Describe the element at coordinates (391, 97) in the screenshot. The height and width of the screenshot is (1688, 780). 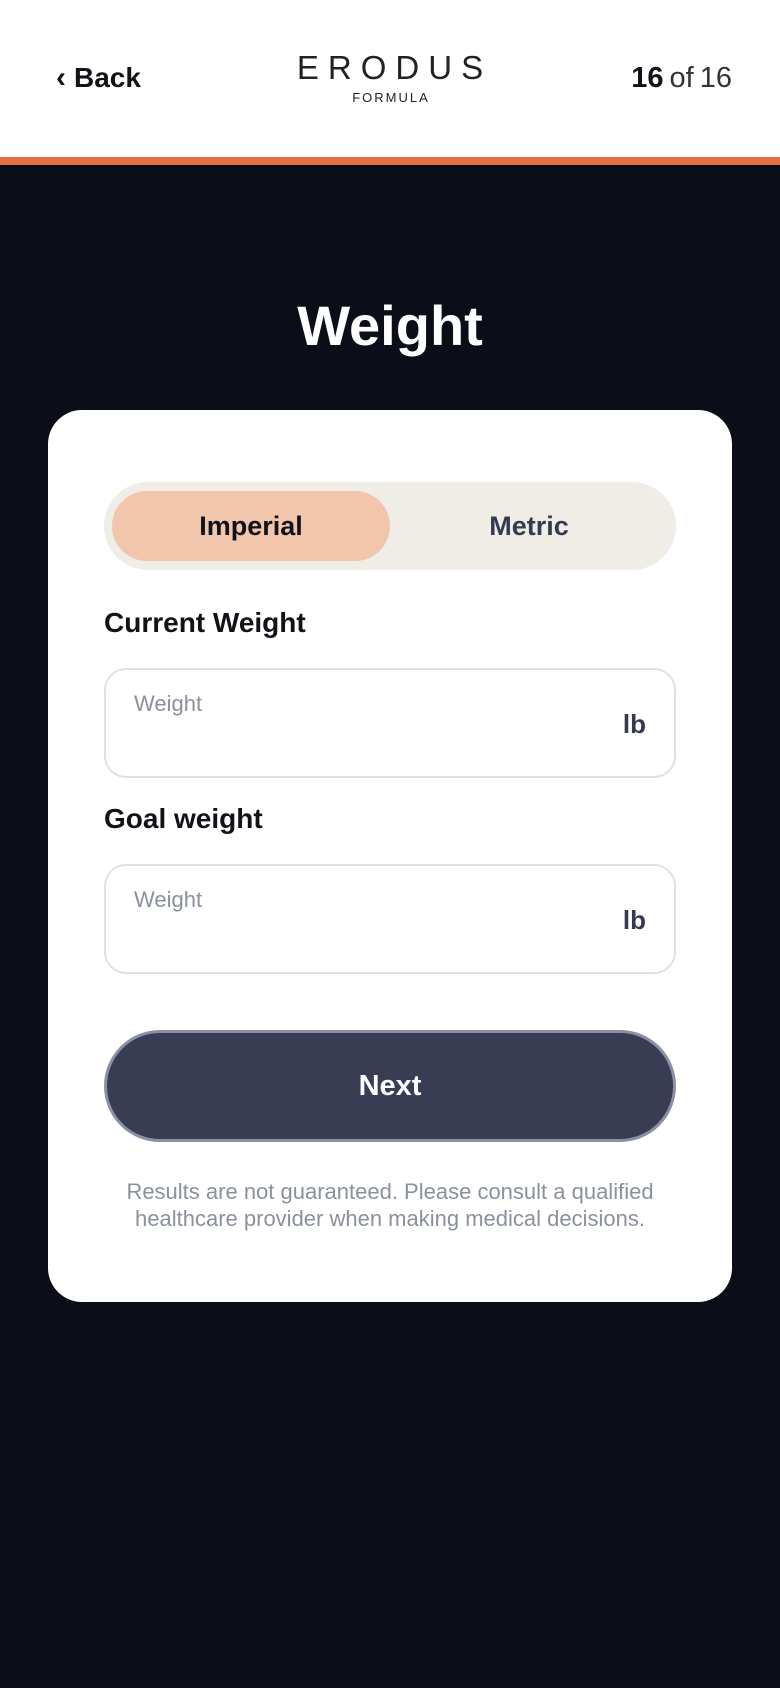
I see `logo-subtitle: FORMULA` at that location.